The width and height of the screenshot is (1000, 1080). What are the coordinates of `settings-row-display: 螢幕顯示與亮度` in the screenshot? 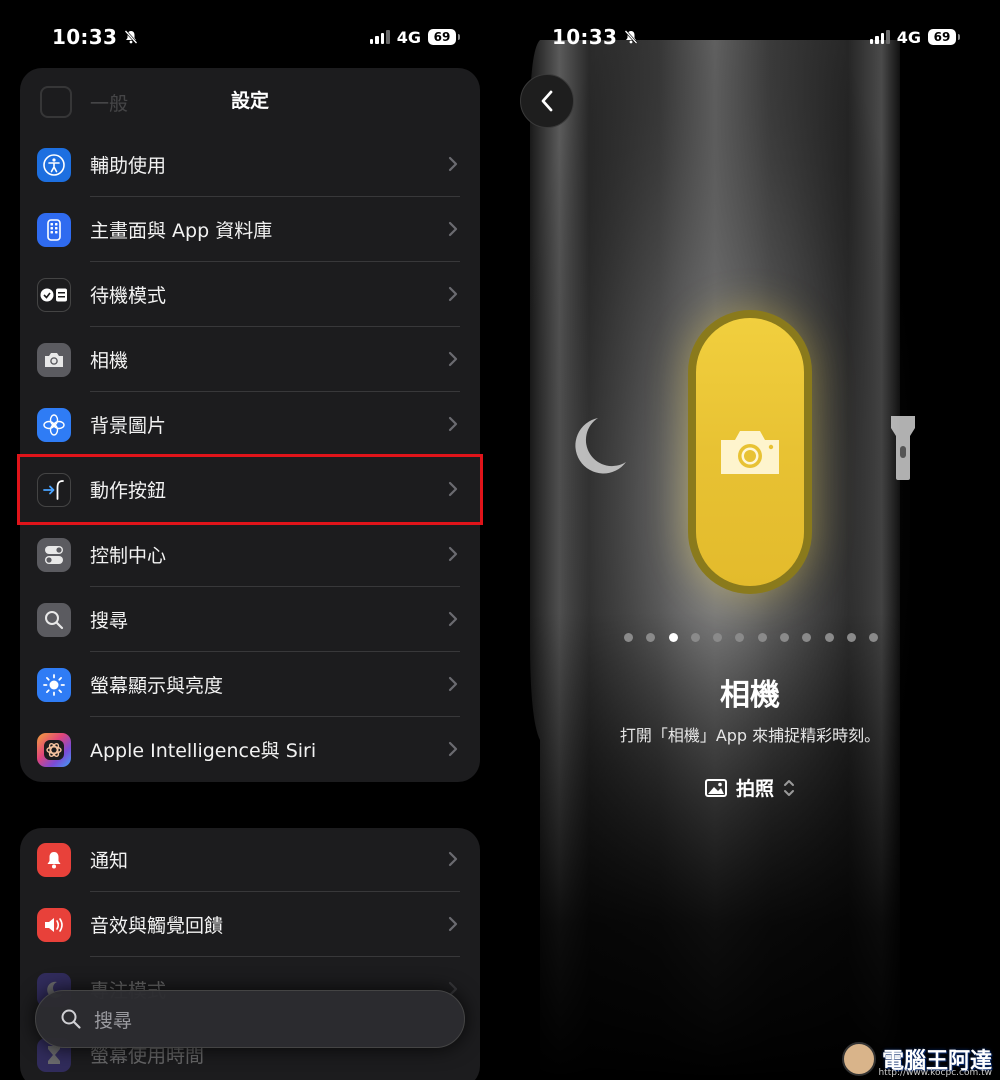 It's located at (250, 684).